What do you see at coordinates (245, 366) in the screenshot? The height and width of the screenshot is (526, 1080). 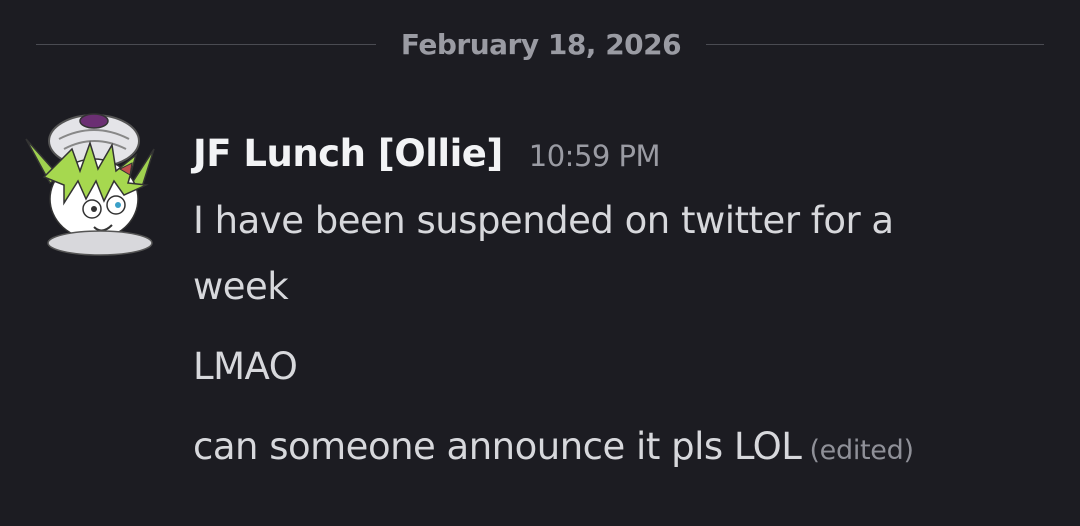 I see `message-line-3: LMAO` at bounding box center [245, 366].